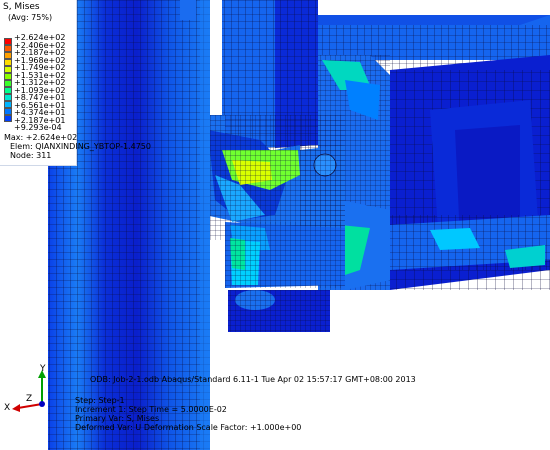 This screenshot has height=450, width=550. What do you see at coordinates (38, 127) in the screenshot?
I see `legend-value: +9.293e-04` at bounding box center [38, 127].